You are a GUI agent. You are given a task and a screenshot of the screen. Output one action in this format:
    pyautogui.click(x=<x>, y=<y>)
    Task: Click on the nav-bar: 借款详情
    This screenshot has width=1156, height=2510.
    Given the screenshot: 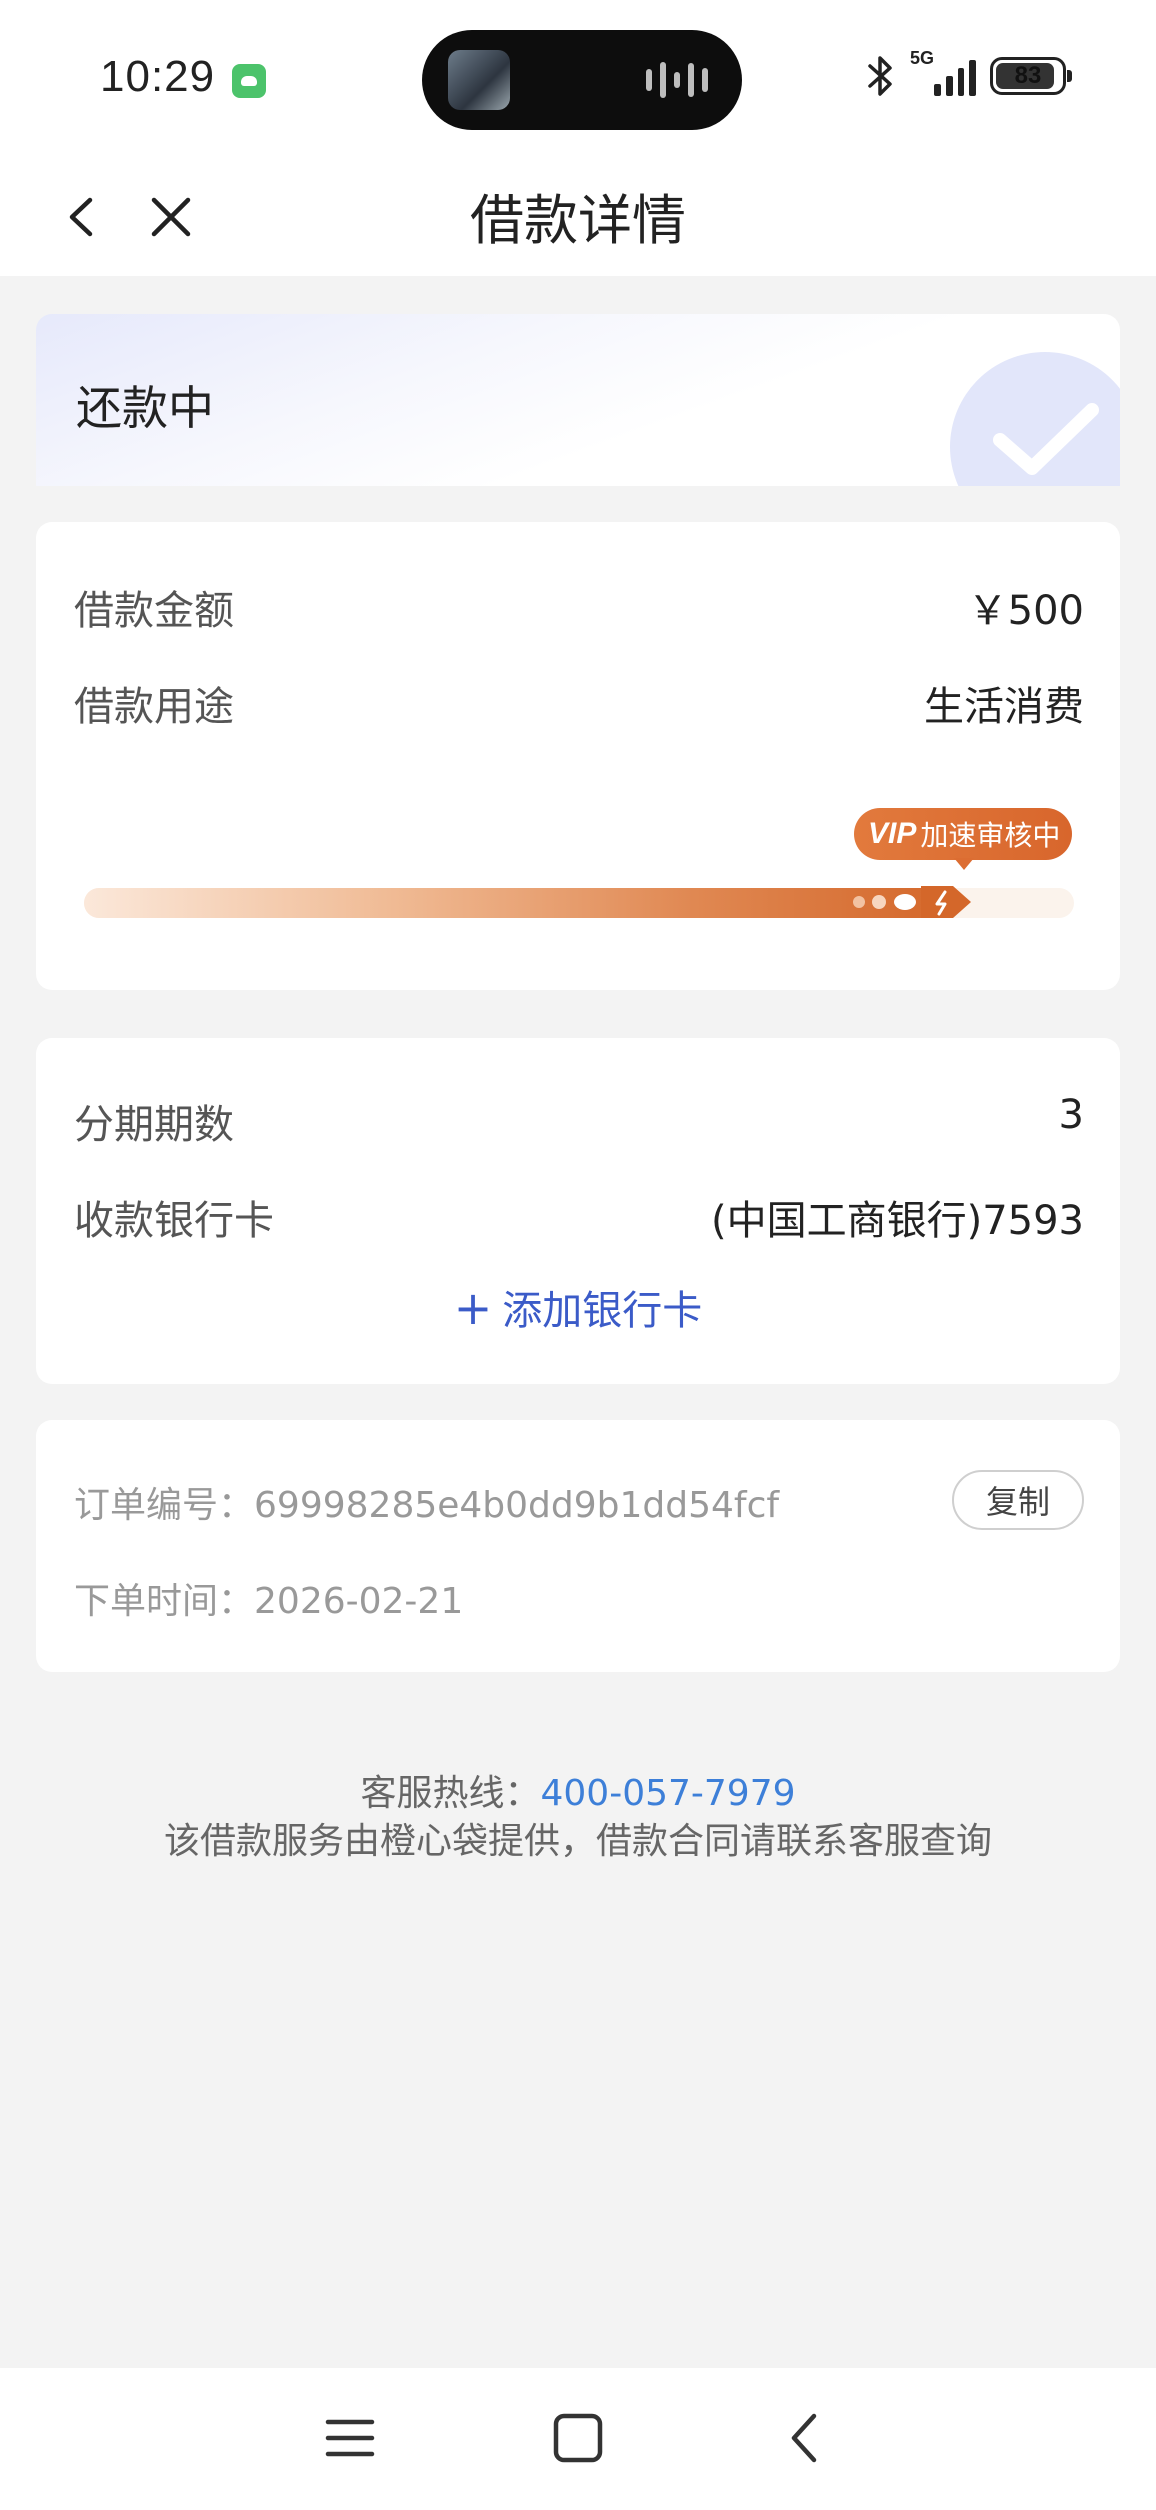 What is the action you would take?
    pyautogui.click(x=578, y=218)
    